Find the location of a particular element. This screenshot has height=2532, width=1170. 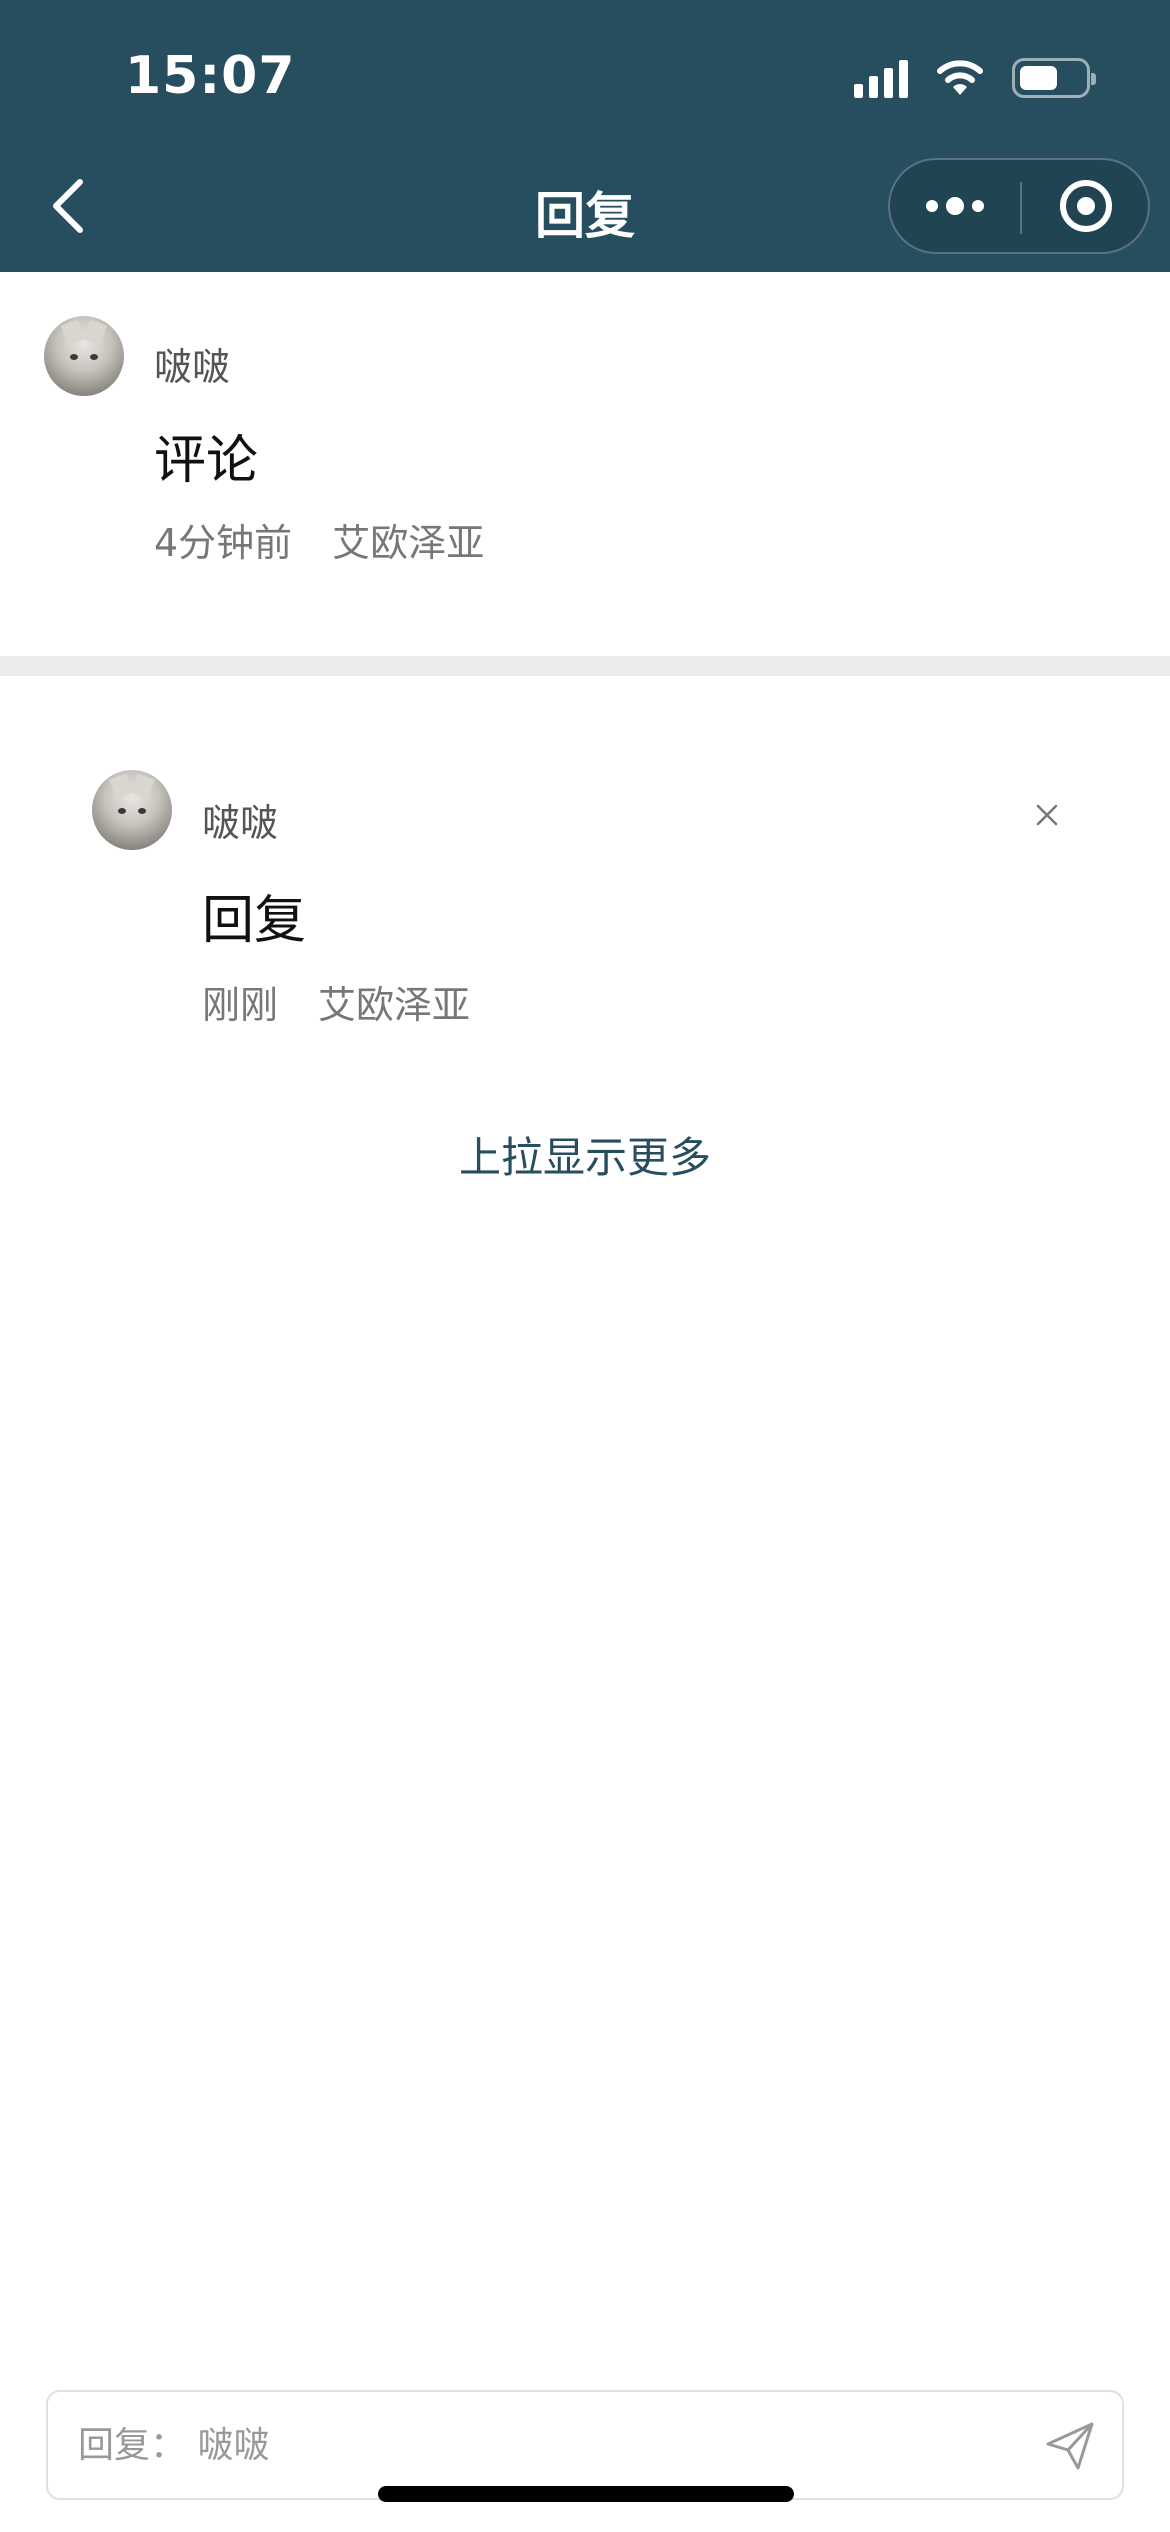

reply-meta: 刚刚 艾欧泽亚 is located at coordinates (336, 1001).